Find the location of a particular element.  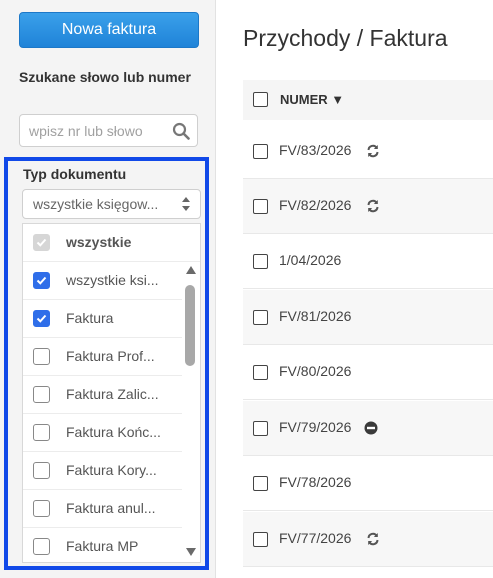

checkbox-select-all is located at coordinates (41, 242).